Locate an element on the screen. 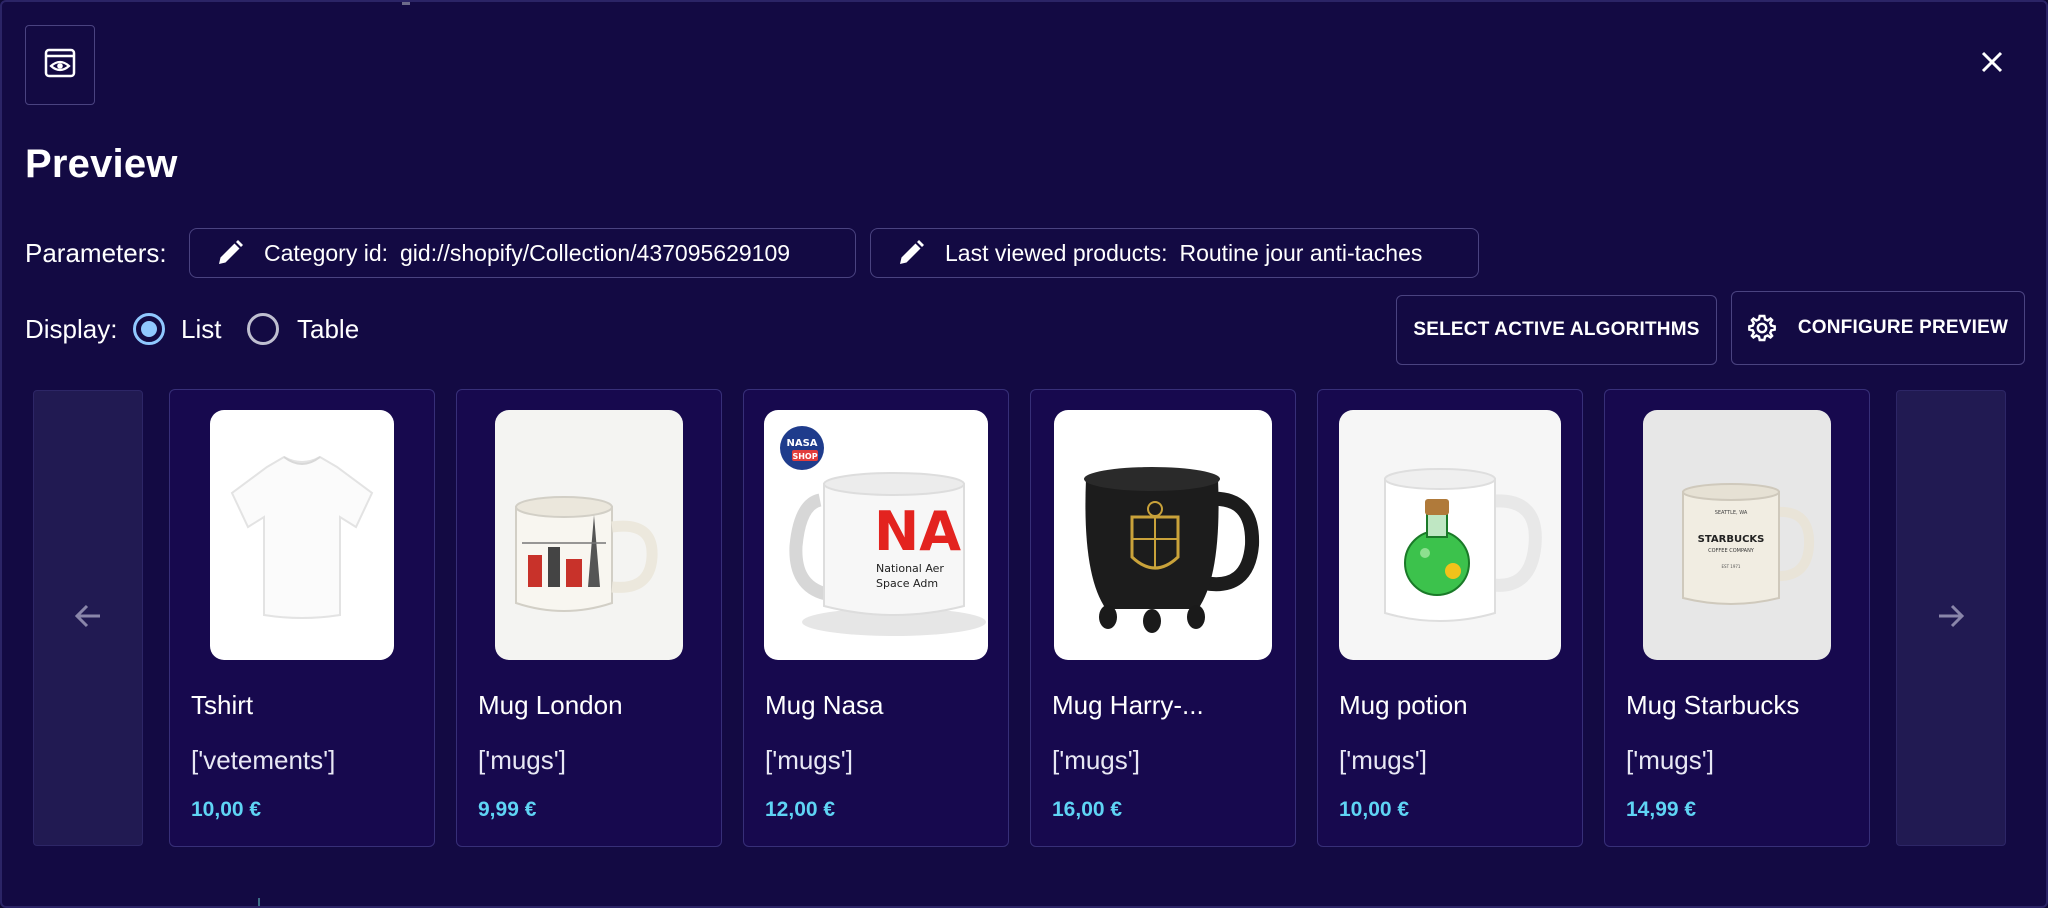  nasa-logo-text: NASA is located at coordinates (801, 443).